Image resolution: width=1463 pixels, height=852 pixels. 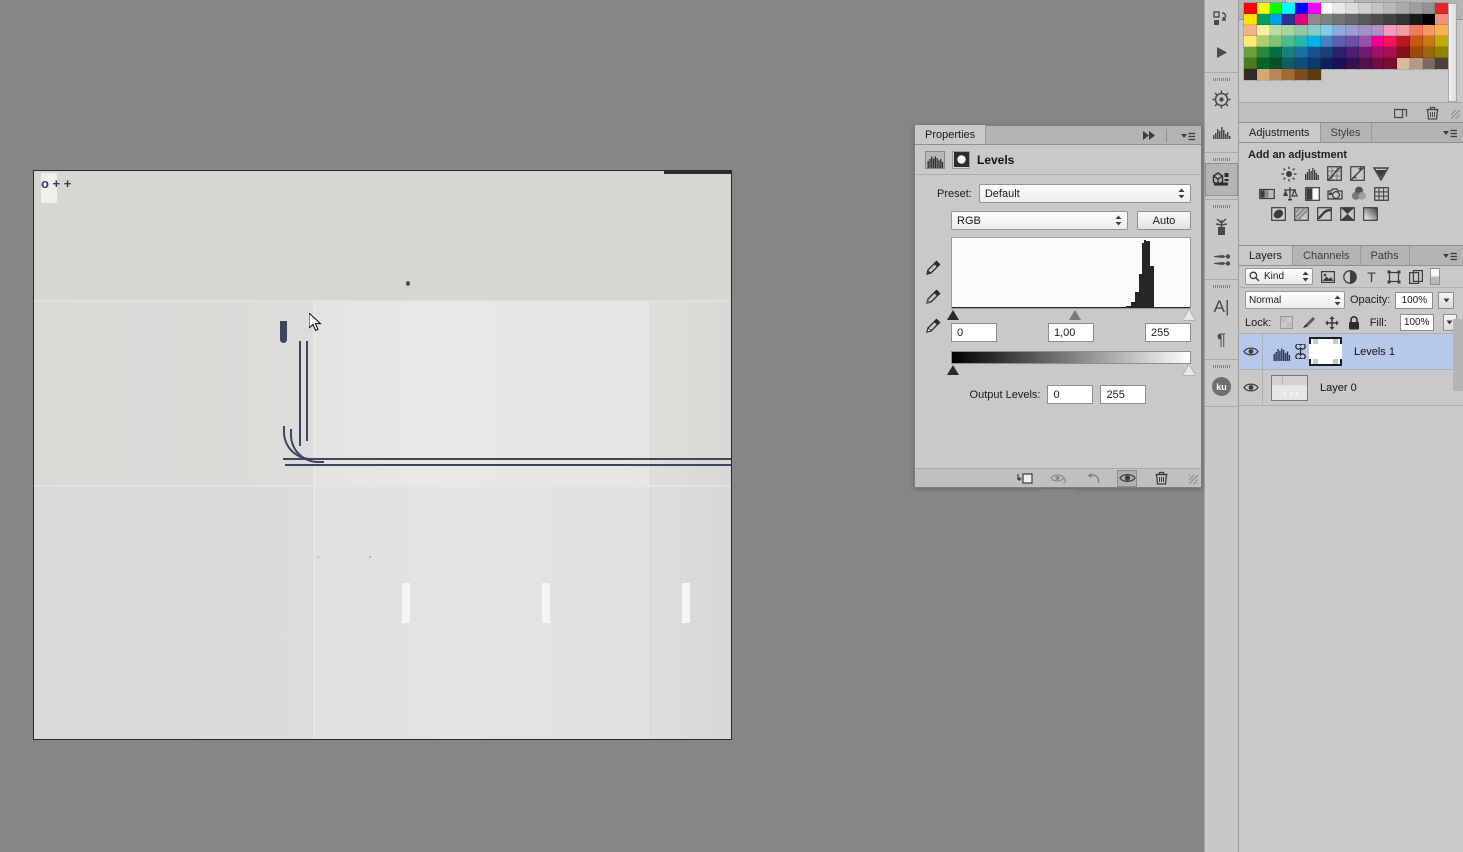 I want to click on adjustments-panel-menu-icon, so click(x=1450, y=133).